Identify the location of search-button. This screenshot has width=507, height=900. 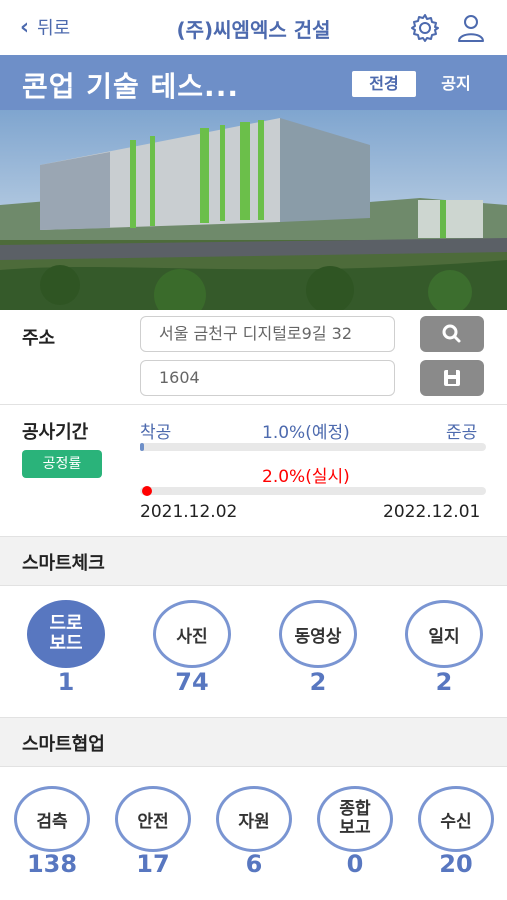
(452, 334).